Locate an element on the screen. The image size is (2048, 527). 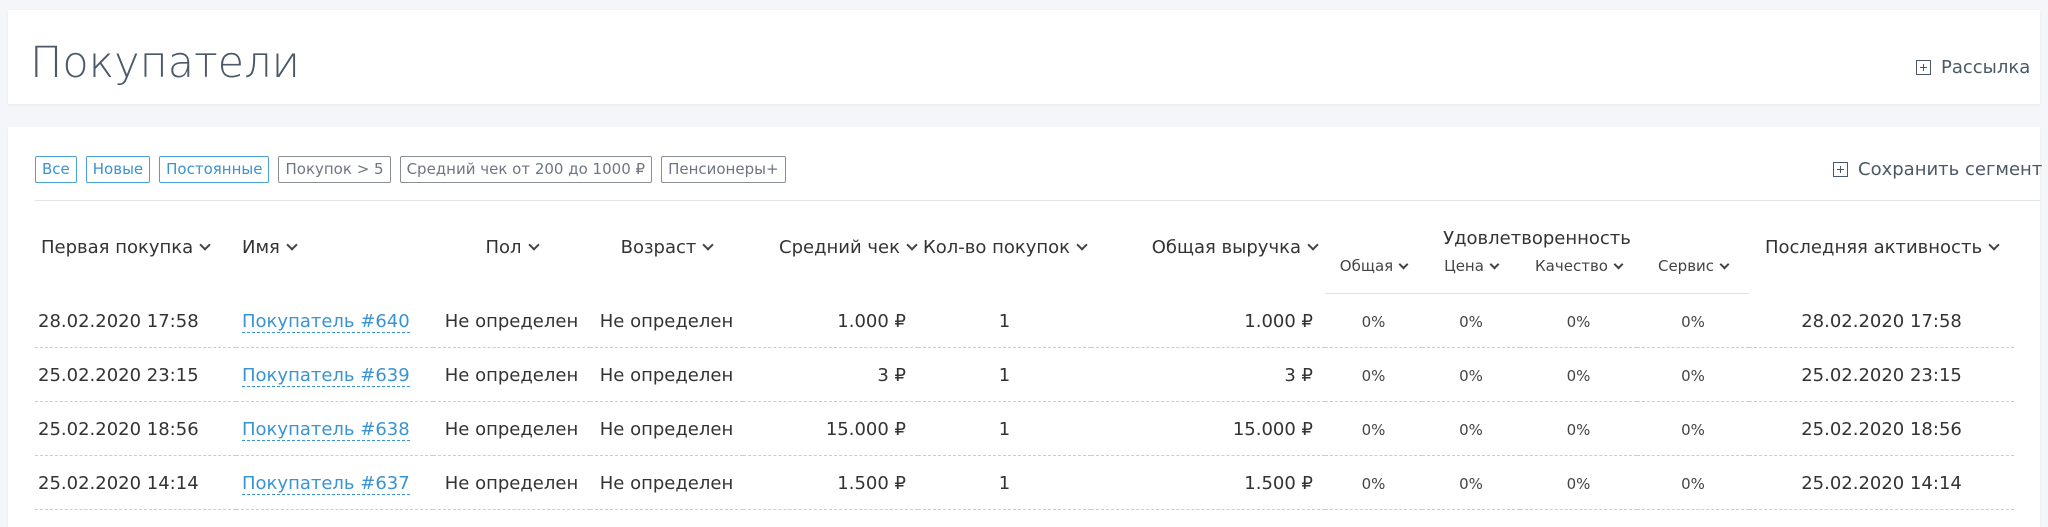
col-header-purchases: Кол-во покупок is located at coordinates (1004, 247).